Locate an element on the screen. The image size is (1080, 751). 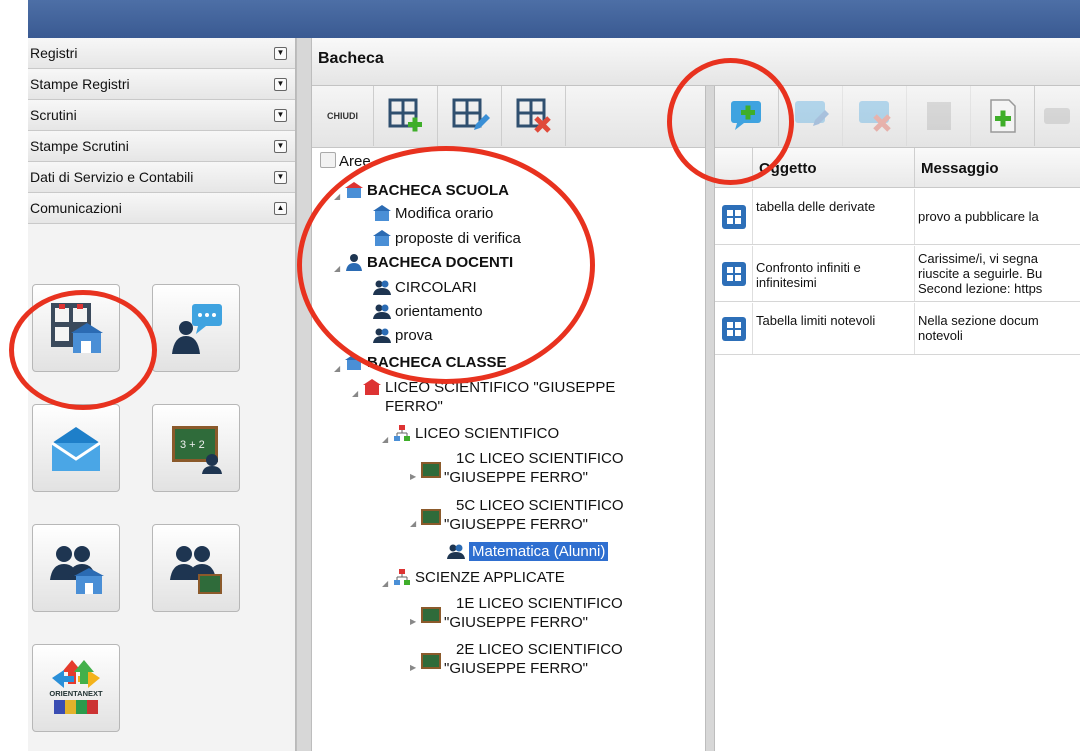
list-button is located at coordinates (939, 116).